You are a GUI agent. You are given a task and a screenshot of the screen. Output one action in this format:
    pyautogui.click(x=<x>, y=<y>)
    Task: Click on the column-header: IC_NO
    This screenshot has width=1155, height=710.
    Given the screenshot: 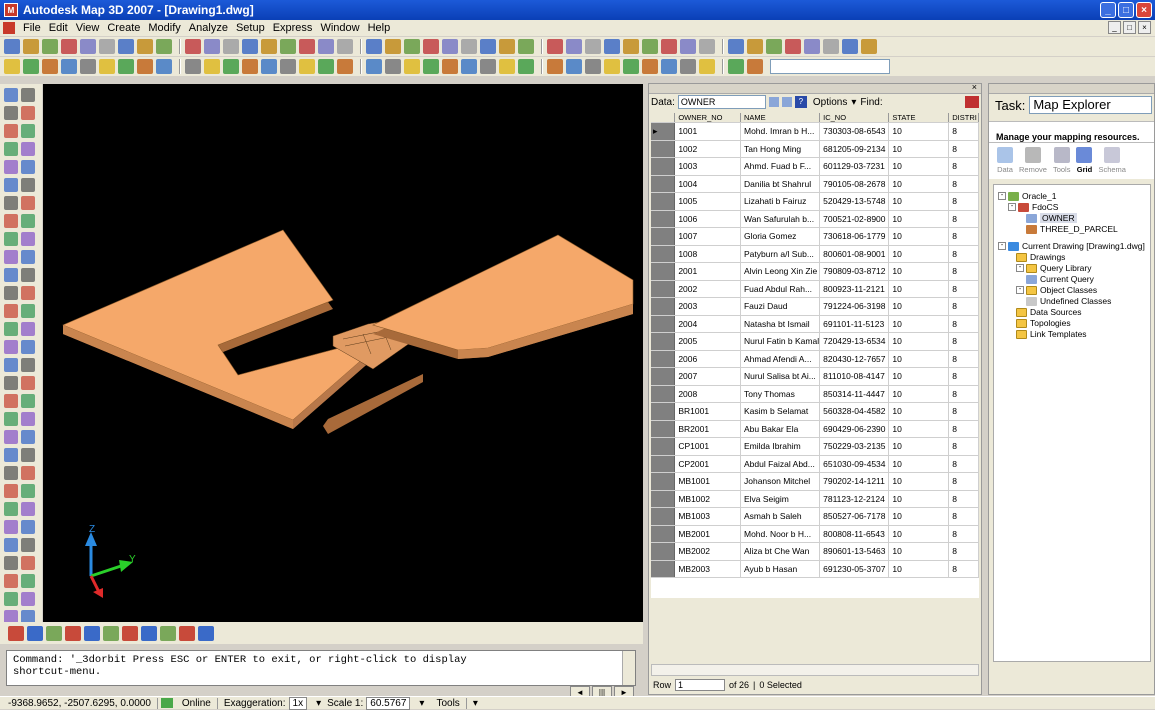 What is the action you would take?
    pyautogui.click(x=854, y=118)
    